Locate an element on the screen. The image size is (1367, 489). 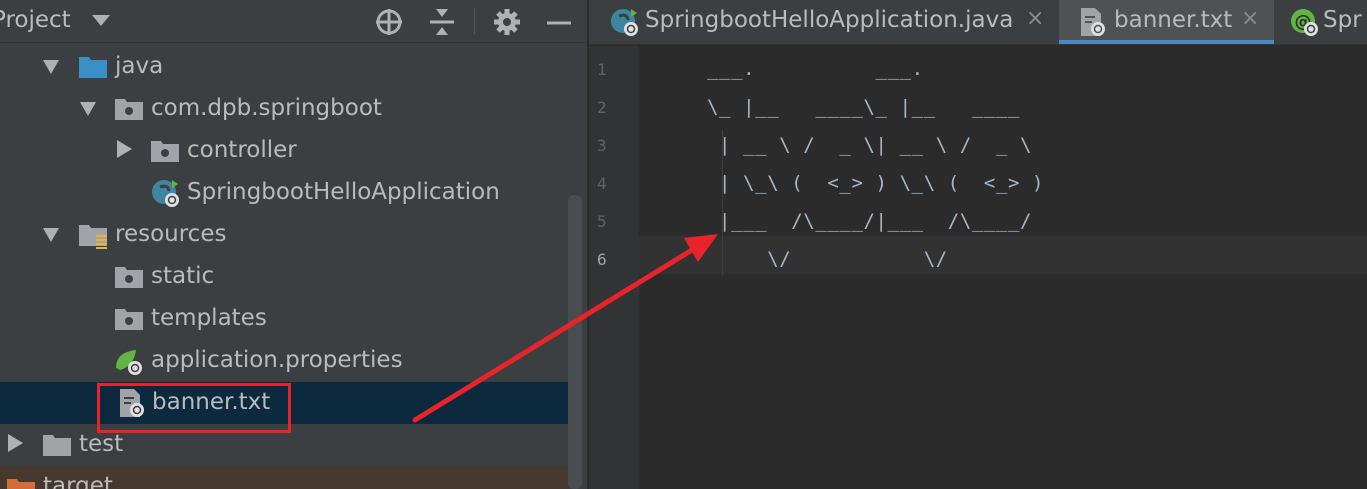
tree-item-label: java is located at coordinates (139, 66).